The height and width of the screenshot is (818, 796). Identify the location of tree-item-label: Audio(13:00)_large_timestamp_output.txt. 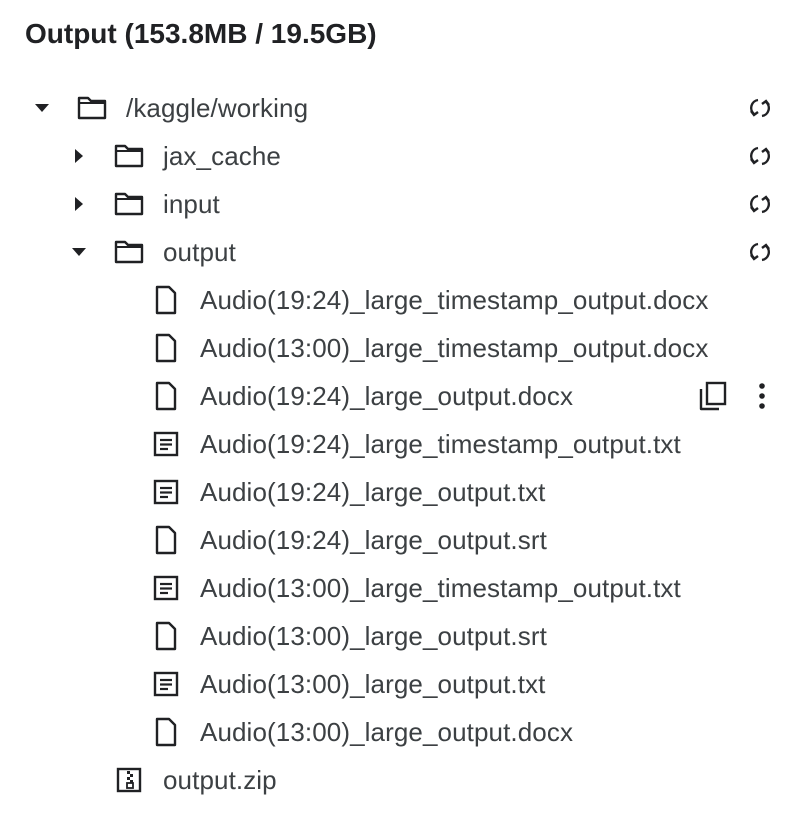
(440, 587).